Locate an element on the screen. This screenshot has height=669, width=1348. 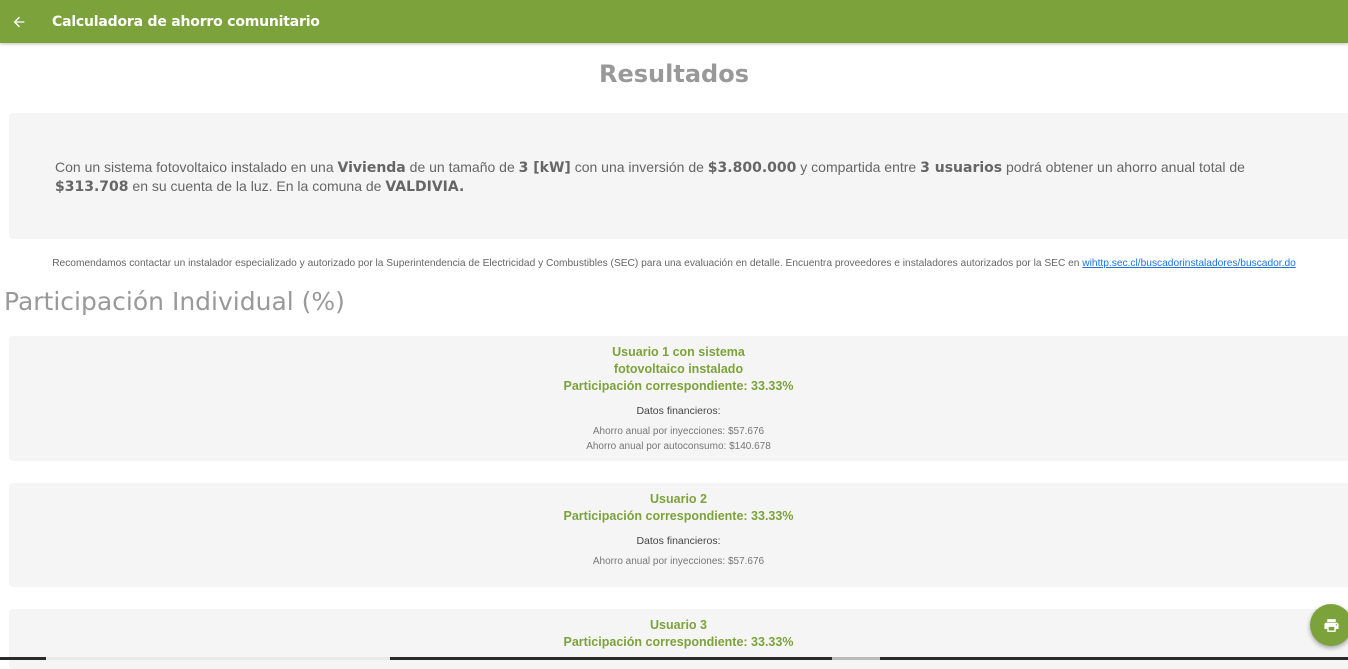
annual-savings: $313.708 is located at coordinates (92, 187).